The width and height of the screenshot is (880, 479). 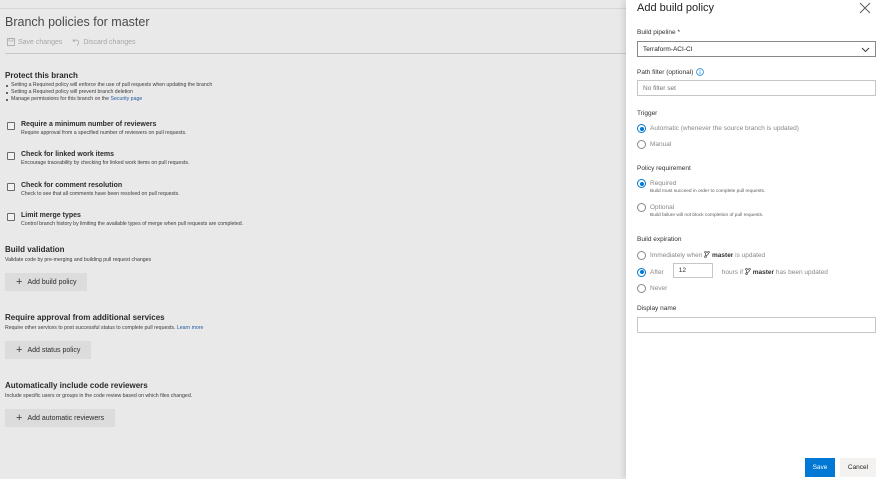 I want to click on path-filter-input, so click(x=756, y=88).